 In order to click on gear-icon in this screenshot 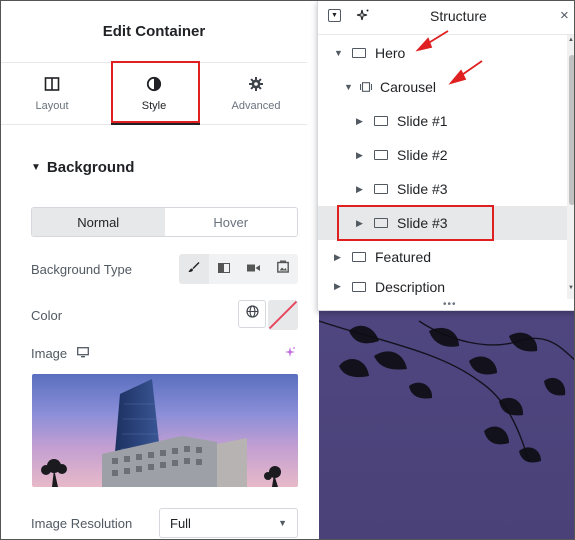, I will do `click(256, 84)`.